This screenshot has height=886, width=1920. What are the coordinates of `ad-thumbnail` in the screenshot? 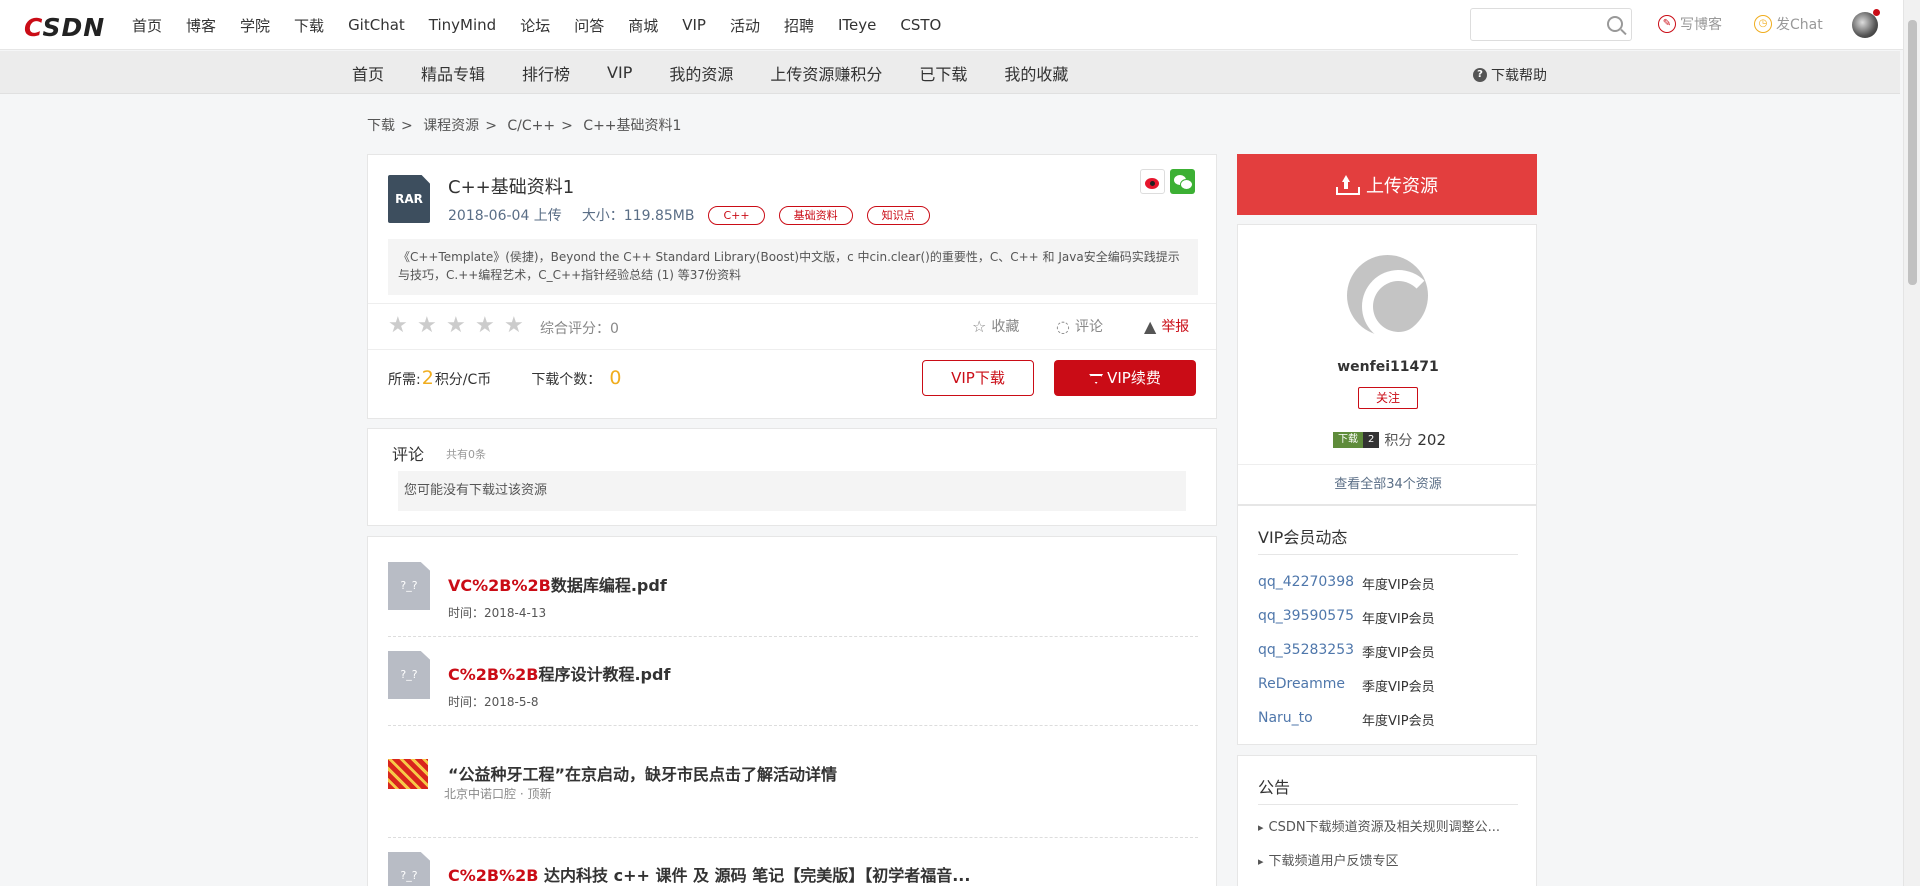 It's located at (408, 774).